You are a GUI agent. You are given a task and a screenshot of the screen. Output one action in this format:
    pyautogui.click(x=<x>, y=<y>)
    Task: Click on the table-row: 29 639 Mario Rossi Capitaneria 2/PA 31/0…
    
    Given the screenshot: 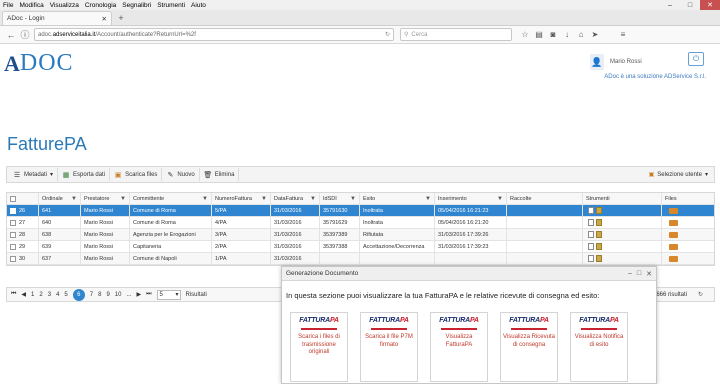 What is the action you would take?
    pyautogui.click(x=360, y=247)
    